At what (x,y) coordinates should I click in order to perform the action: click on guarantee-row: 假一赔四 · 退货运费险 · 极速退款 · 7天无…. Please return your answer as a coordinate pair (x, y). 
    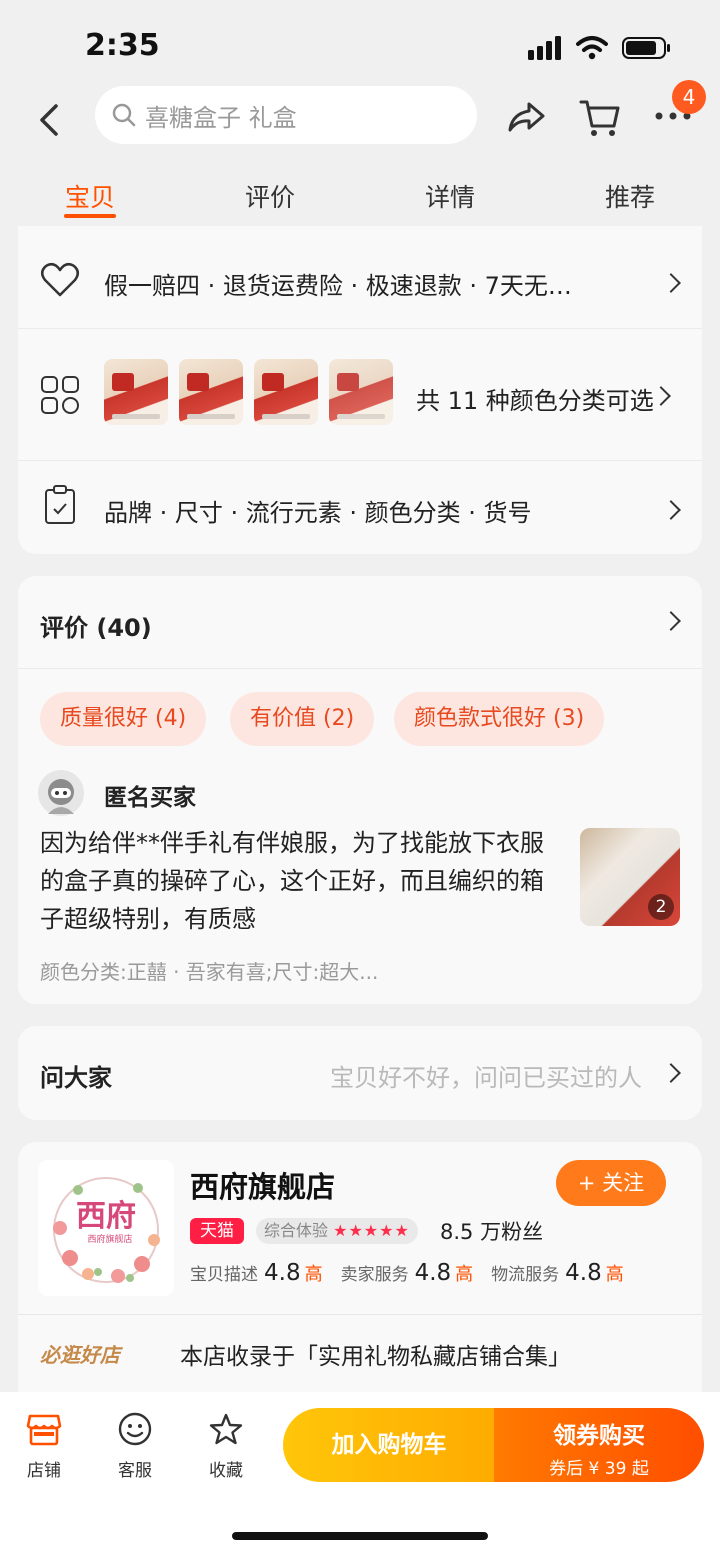
    Looking at the image, I should click on (360, 277).